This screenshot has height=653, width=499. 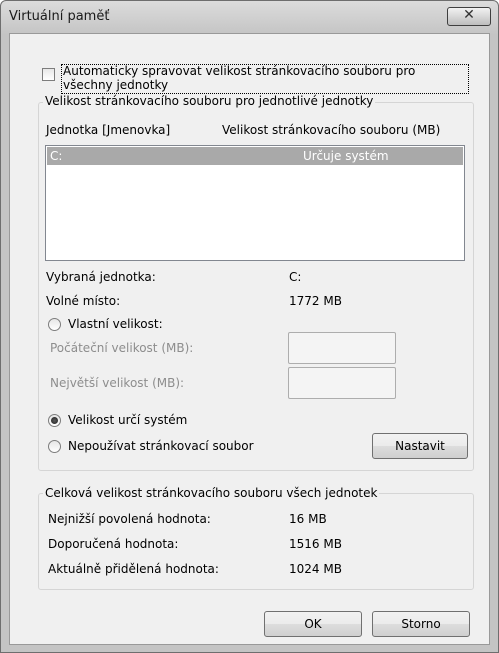 I want to click on column-header-drive: Jednotka [Jmenovka], so click(x=108, y=130).